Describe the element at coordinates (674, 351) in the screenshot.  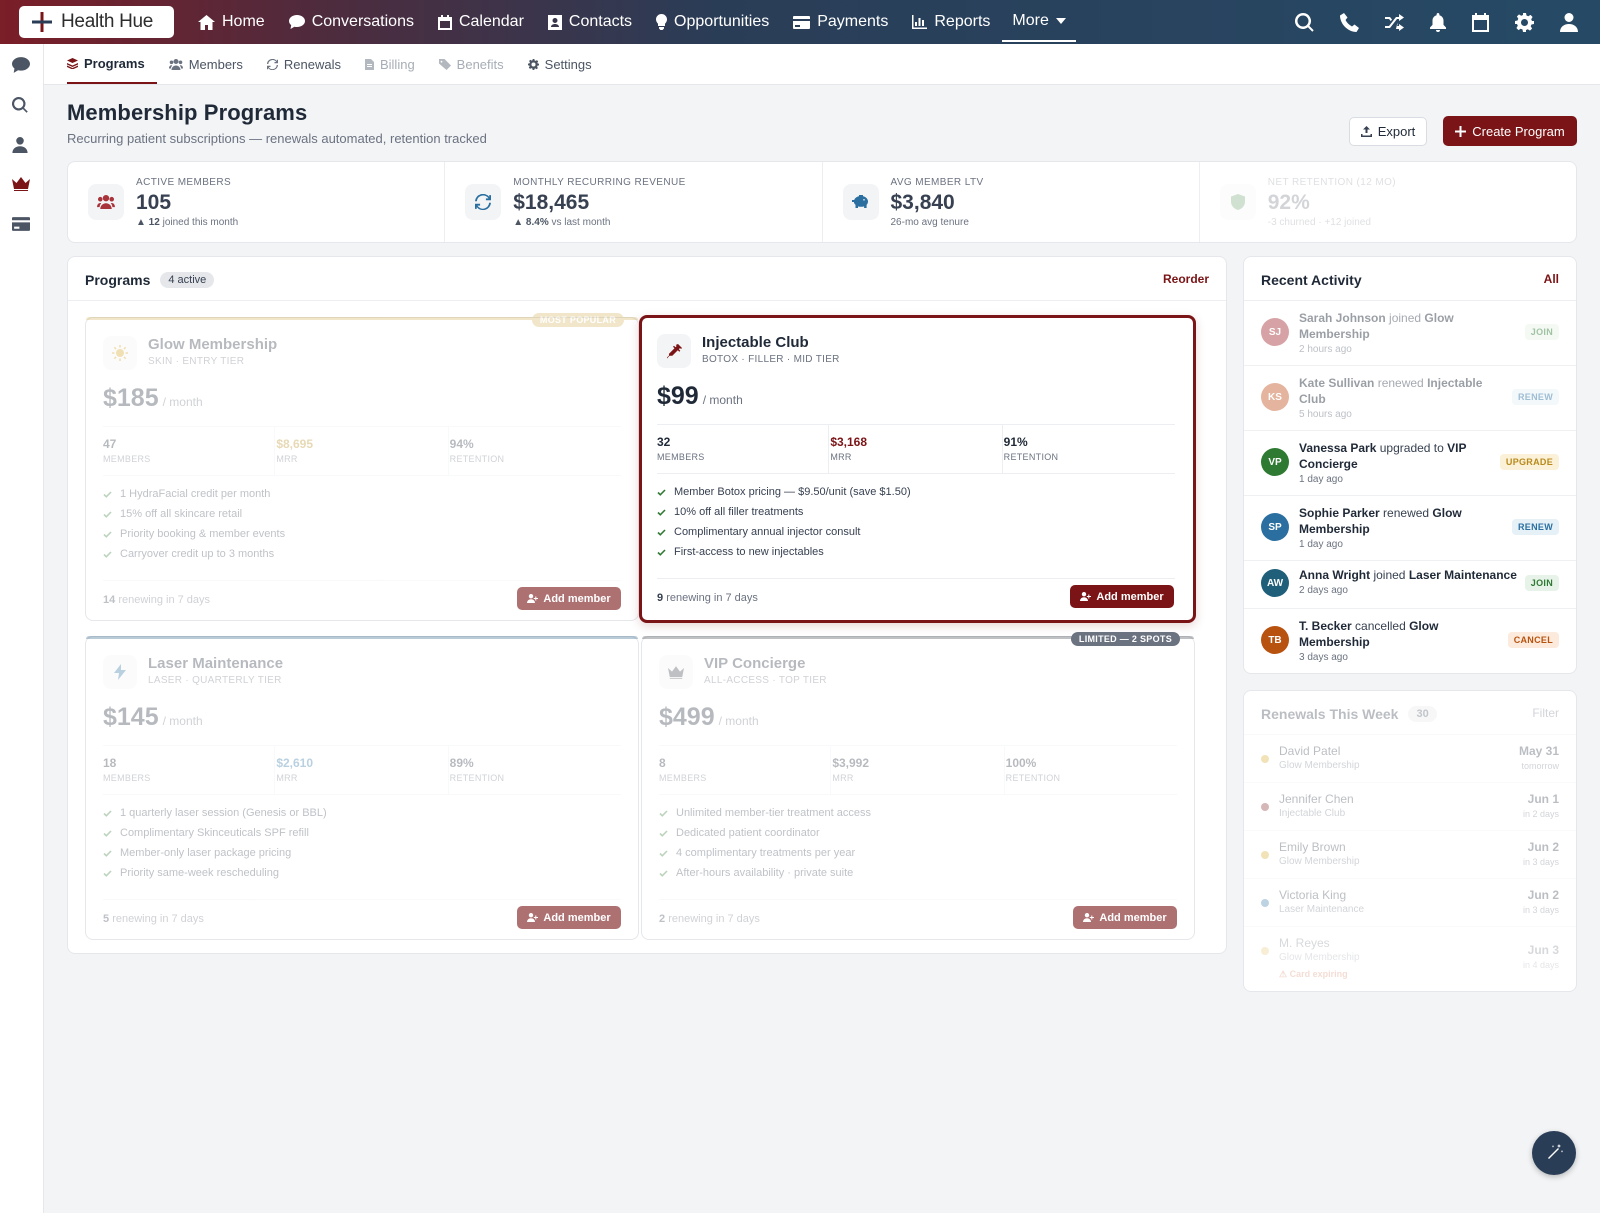
I see `syringe-icon` at that location.